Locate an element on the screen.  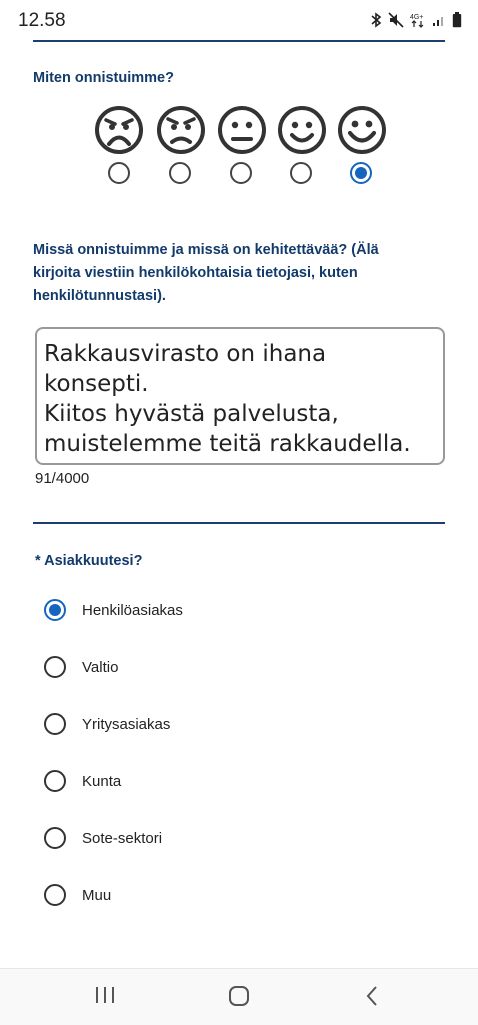
customer-option-kunta: Kunta is located at coordinates (82, 781).